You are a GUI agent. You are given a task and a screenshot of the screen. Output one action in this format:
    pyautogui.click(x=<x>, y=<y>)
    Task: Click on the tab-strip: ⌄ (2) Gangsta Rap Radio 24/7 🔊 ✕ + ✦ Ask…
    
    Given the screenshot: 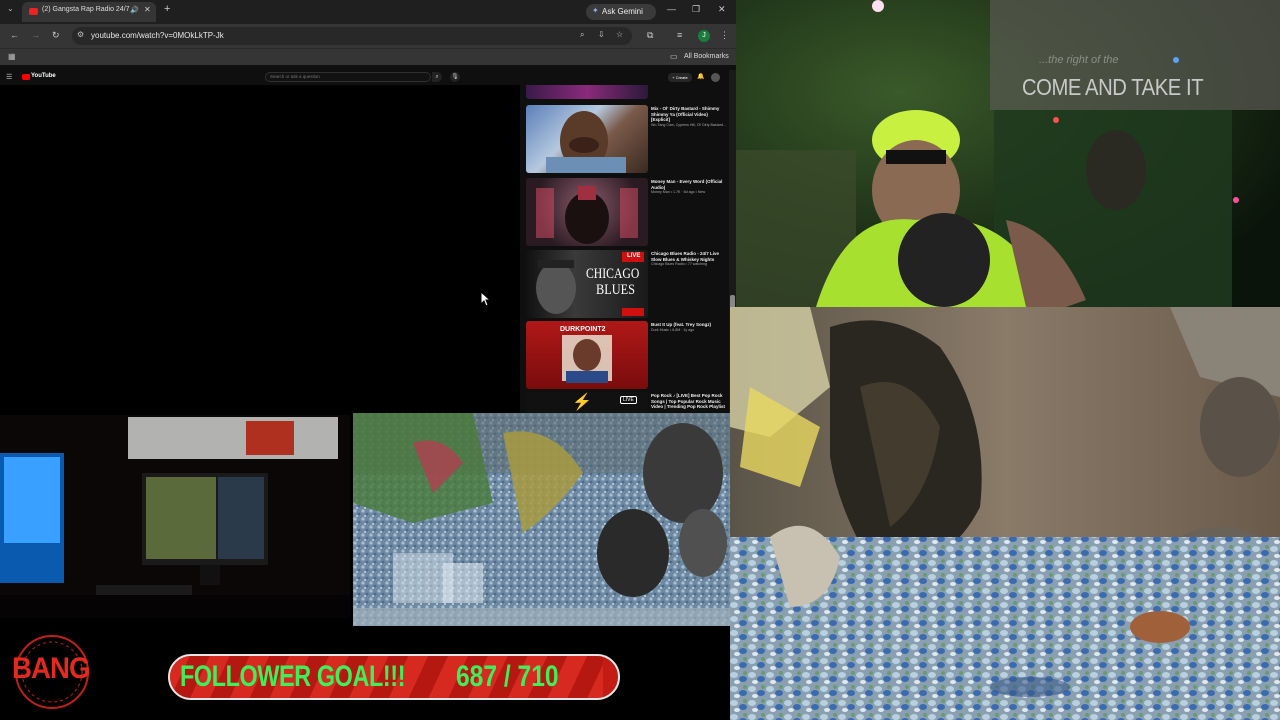 What is the action you would take?
    pyautogui.click(x=368, y=12)
    